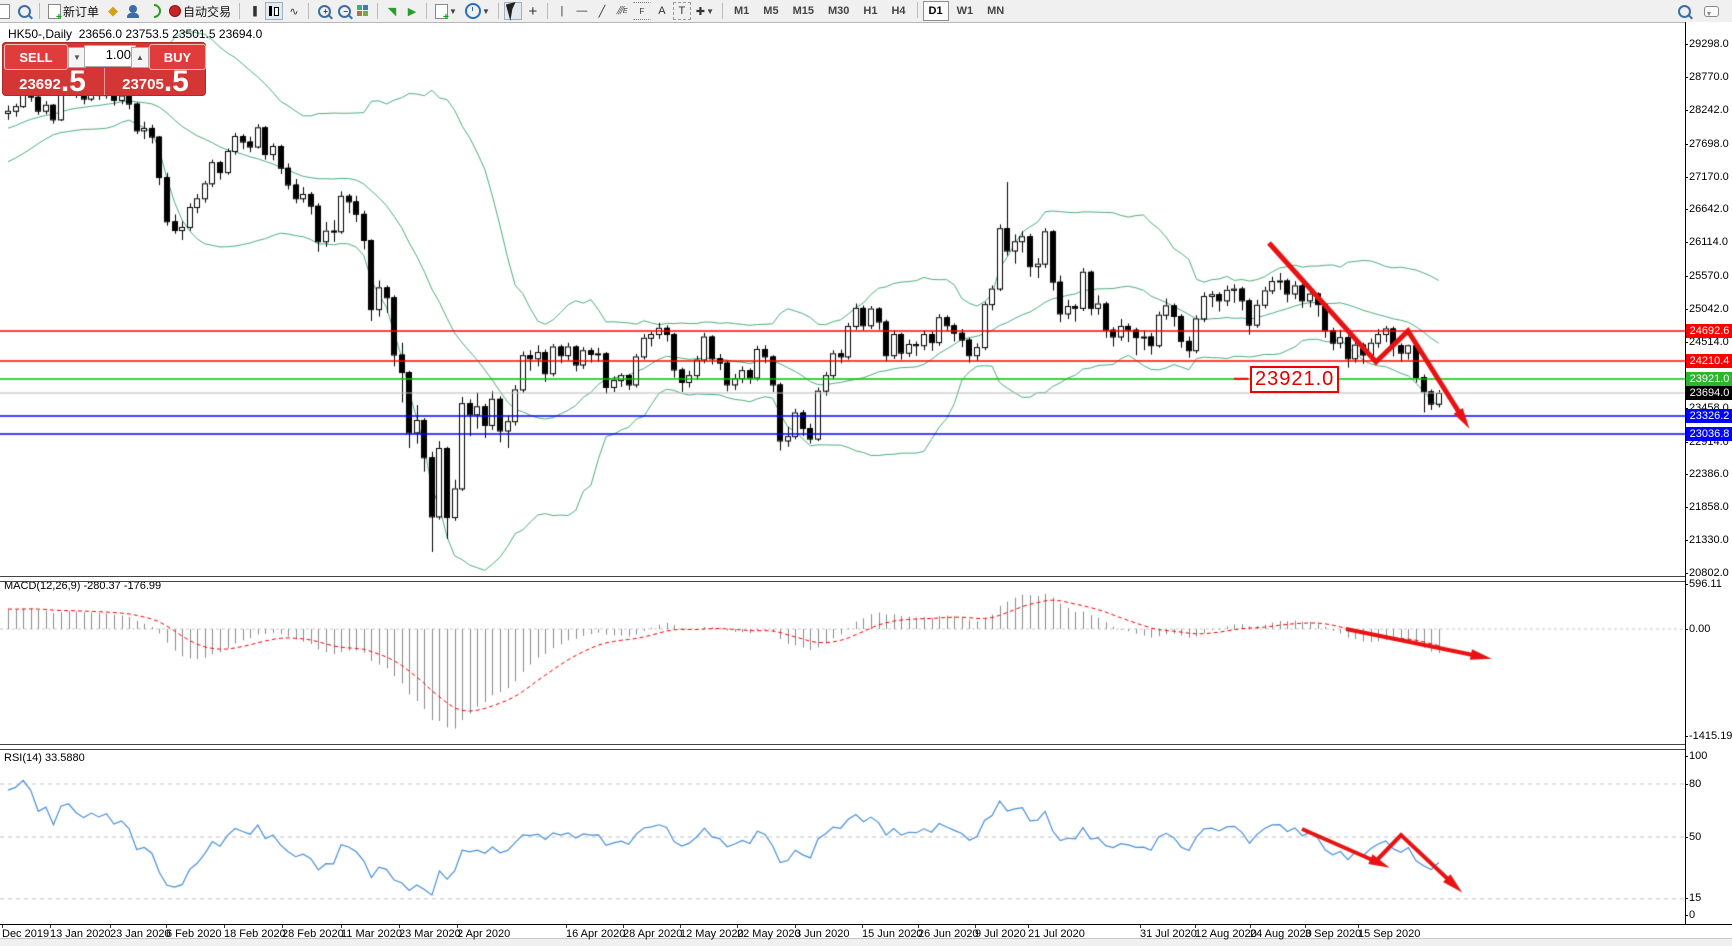 This screenshot has width=1732, height=946. What do you see at coordinates (1709, 330) in the screenshot?
I see `price-level-badge: 24692.6` at bounding box center [1709, 330].